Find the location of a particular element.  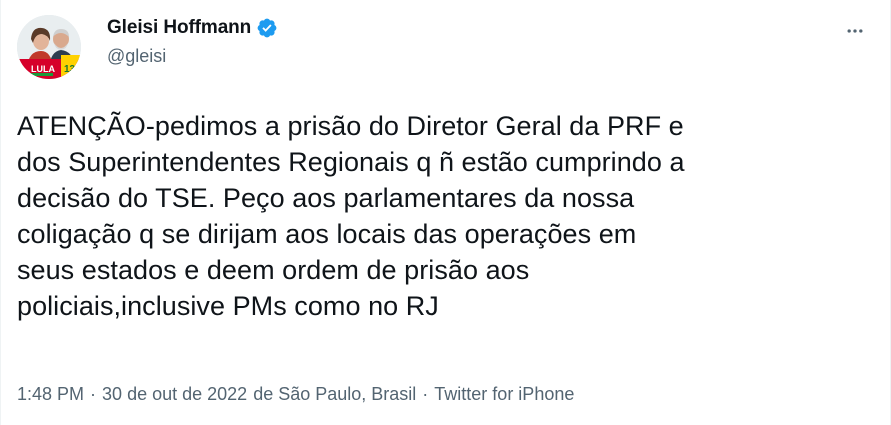

avatar-badge-number: 13 is located at coordinates (70, 69).